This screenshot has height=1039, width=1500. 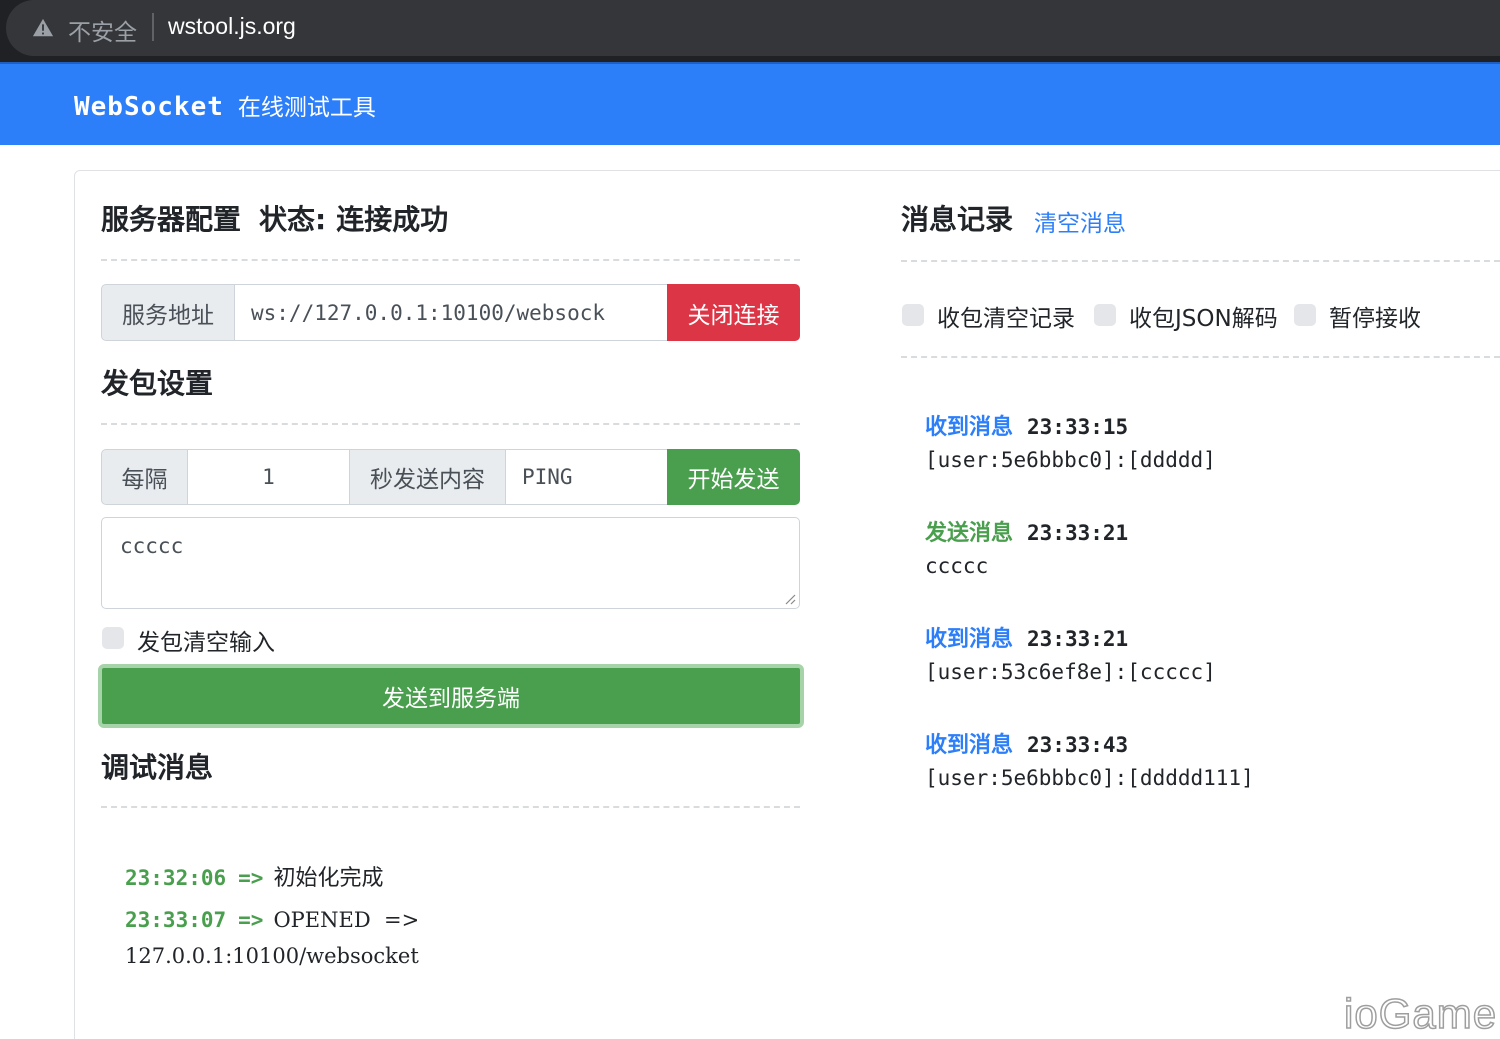 I want to click on debug-title: 调试消息, so click(x=157, y=767).